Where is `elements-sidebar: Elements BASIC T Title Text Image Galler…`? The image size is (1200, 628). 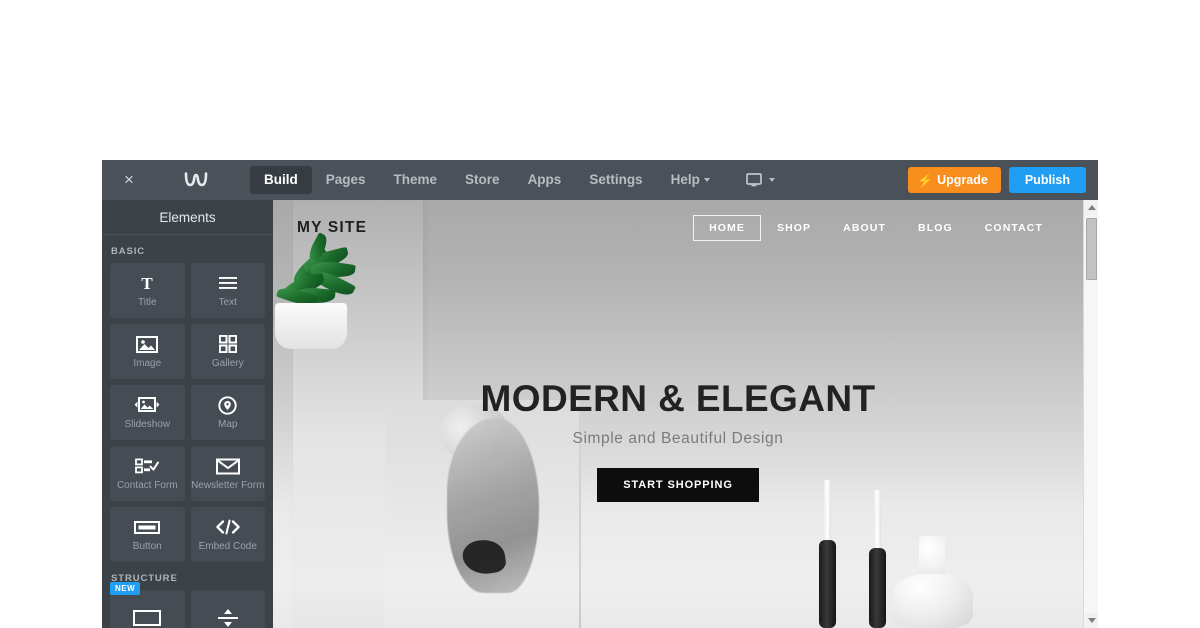 elements-sidebar: Elements BASIC T Title Text Image Galler… is located at coordinates (187, 414).